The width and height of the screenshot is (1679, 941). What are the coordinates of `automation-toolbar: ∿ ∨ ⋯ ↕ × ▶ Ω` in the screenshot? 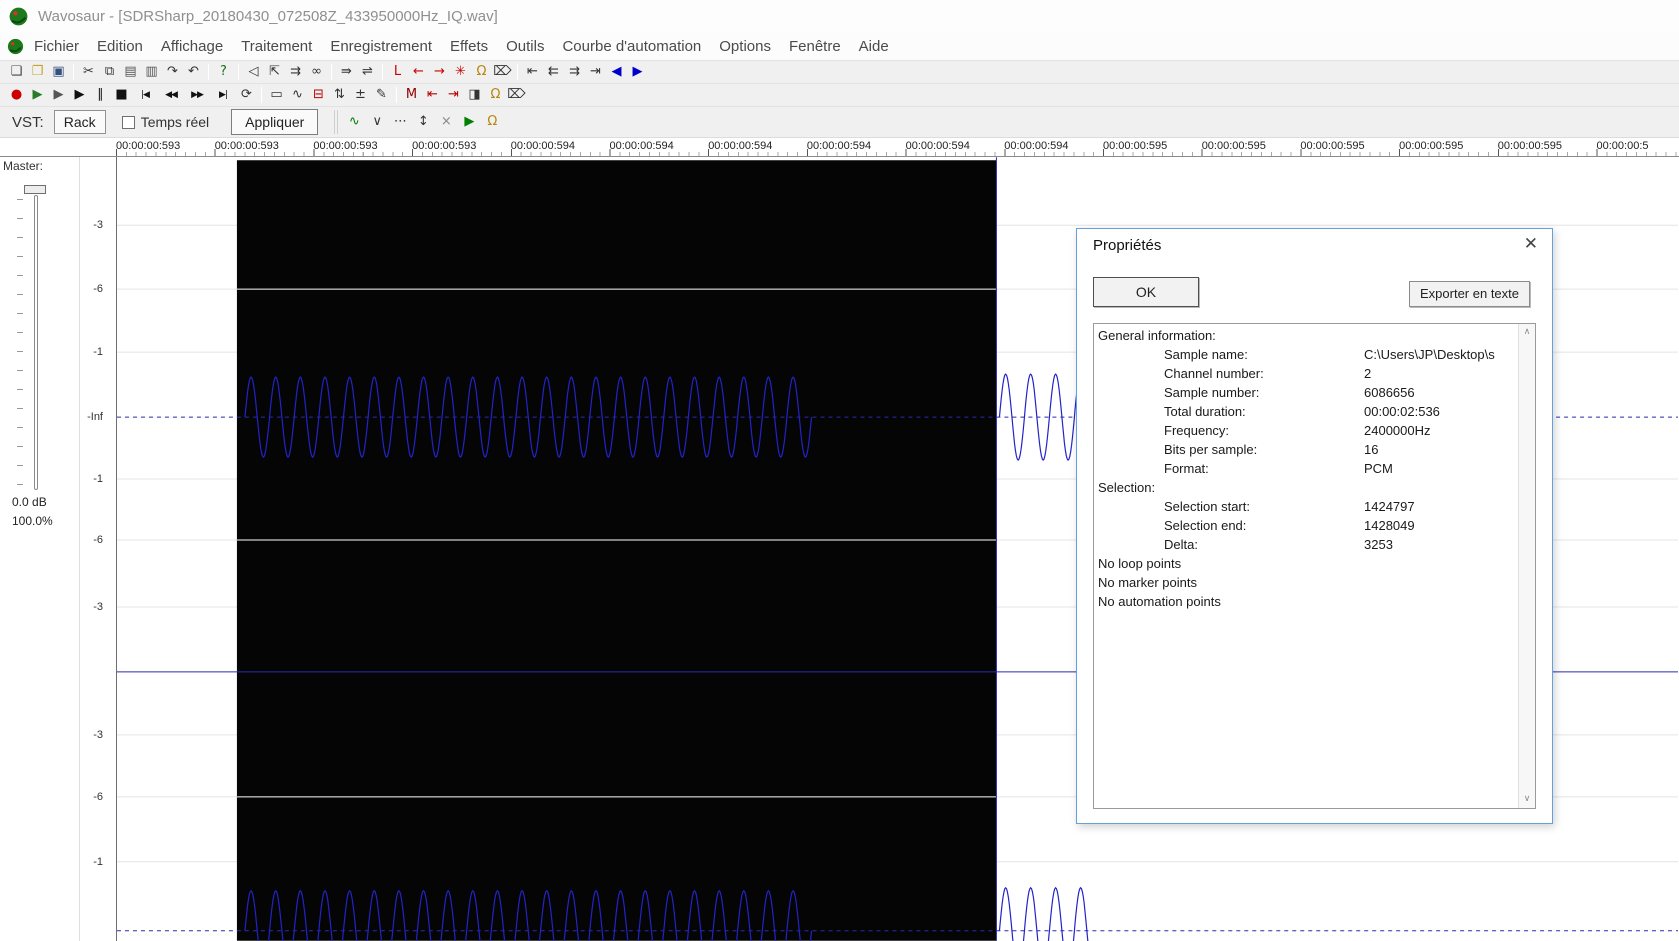 It's located at (421, 122).